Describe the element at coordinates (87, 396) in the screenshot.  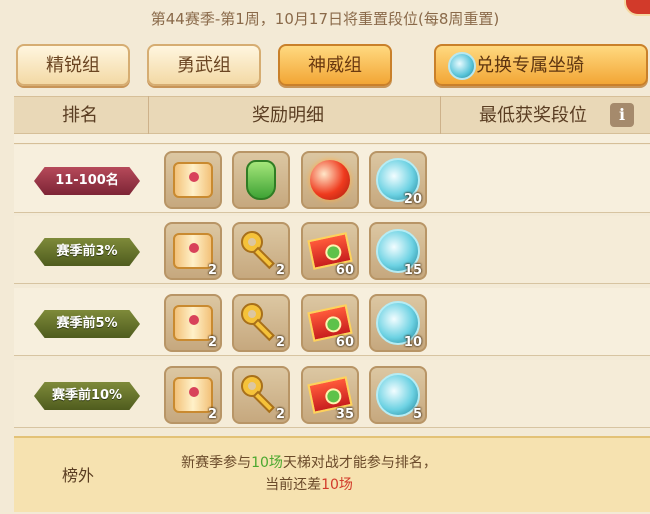
I see `rank-badge: 赛季前10%` at that location.